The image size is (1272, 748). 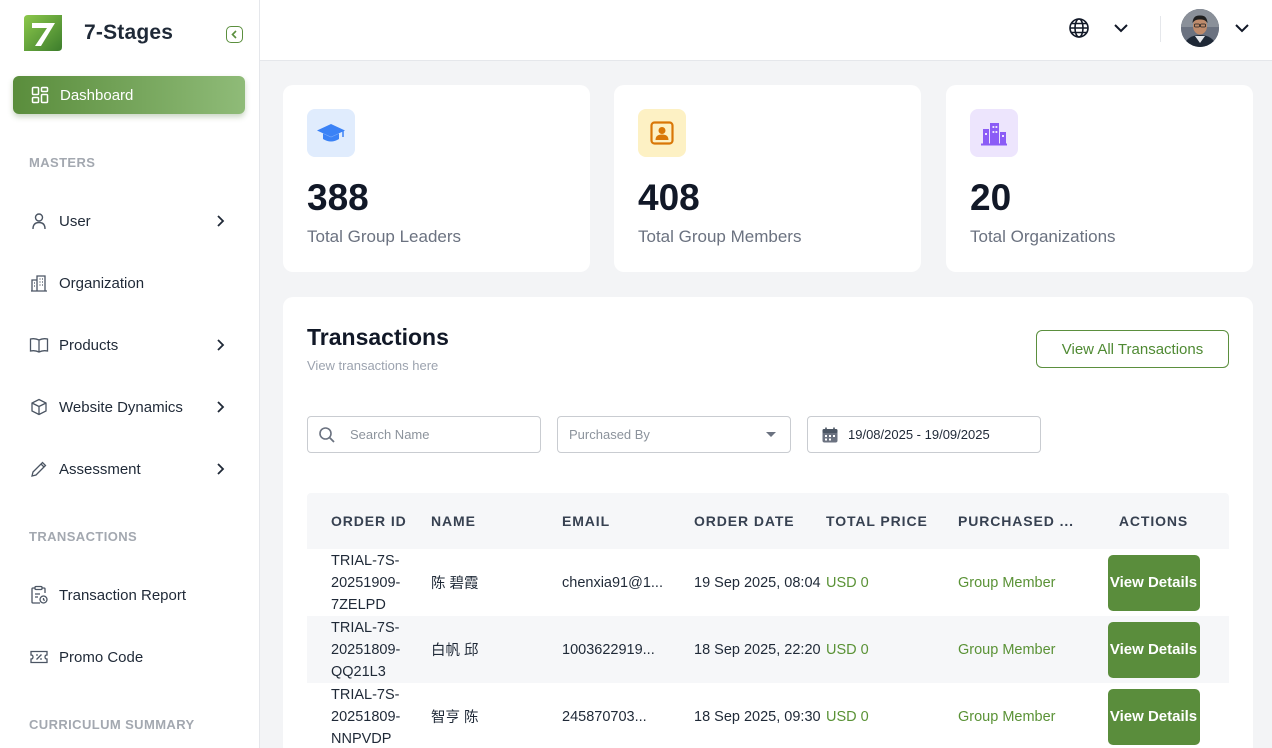 What do you see at coordinates (62, 162) in the screenshot?
I see `section-label-masters: MASTERS` at bounding box center [62, 162].